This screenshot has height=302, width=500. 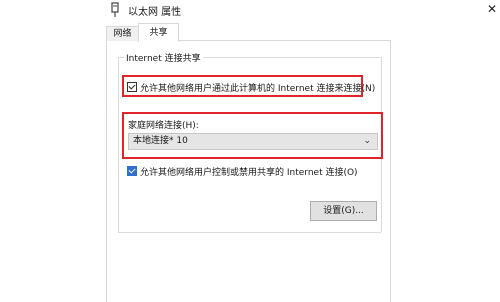 What do you see at coordinates (257, 87) in the screenshot?
I see `allow-connect-label: 允许其他网络用户通过此计算机的 Internet 连接来连接(N)` at bounding box center [257, 87].